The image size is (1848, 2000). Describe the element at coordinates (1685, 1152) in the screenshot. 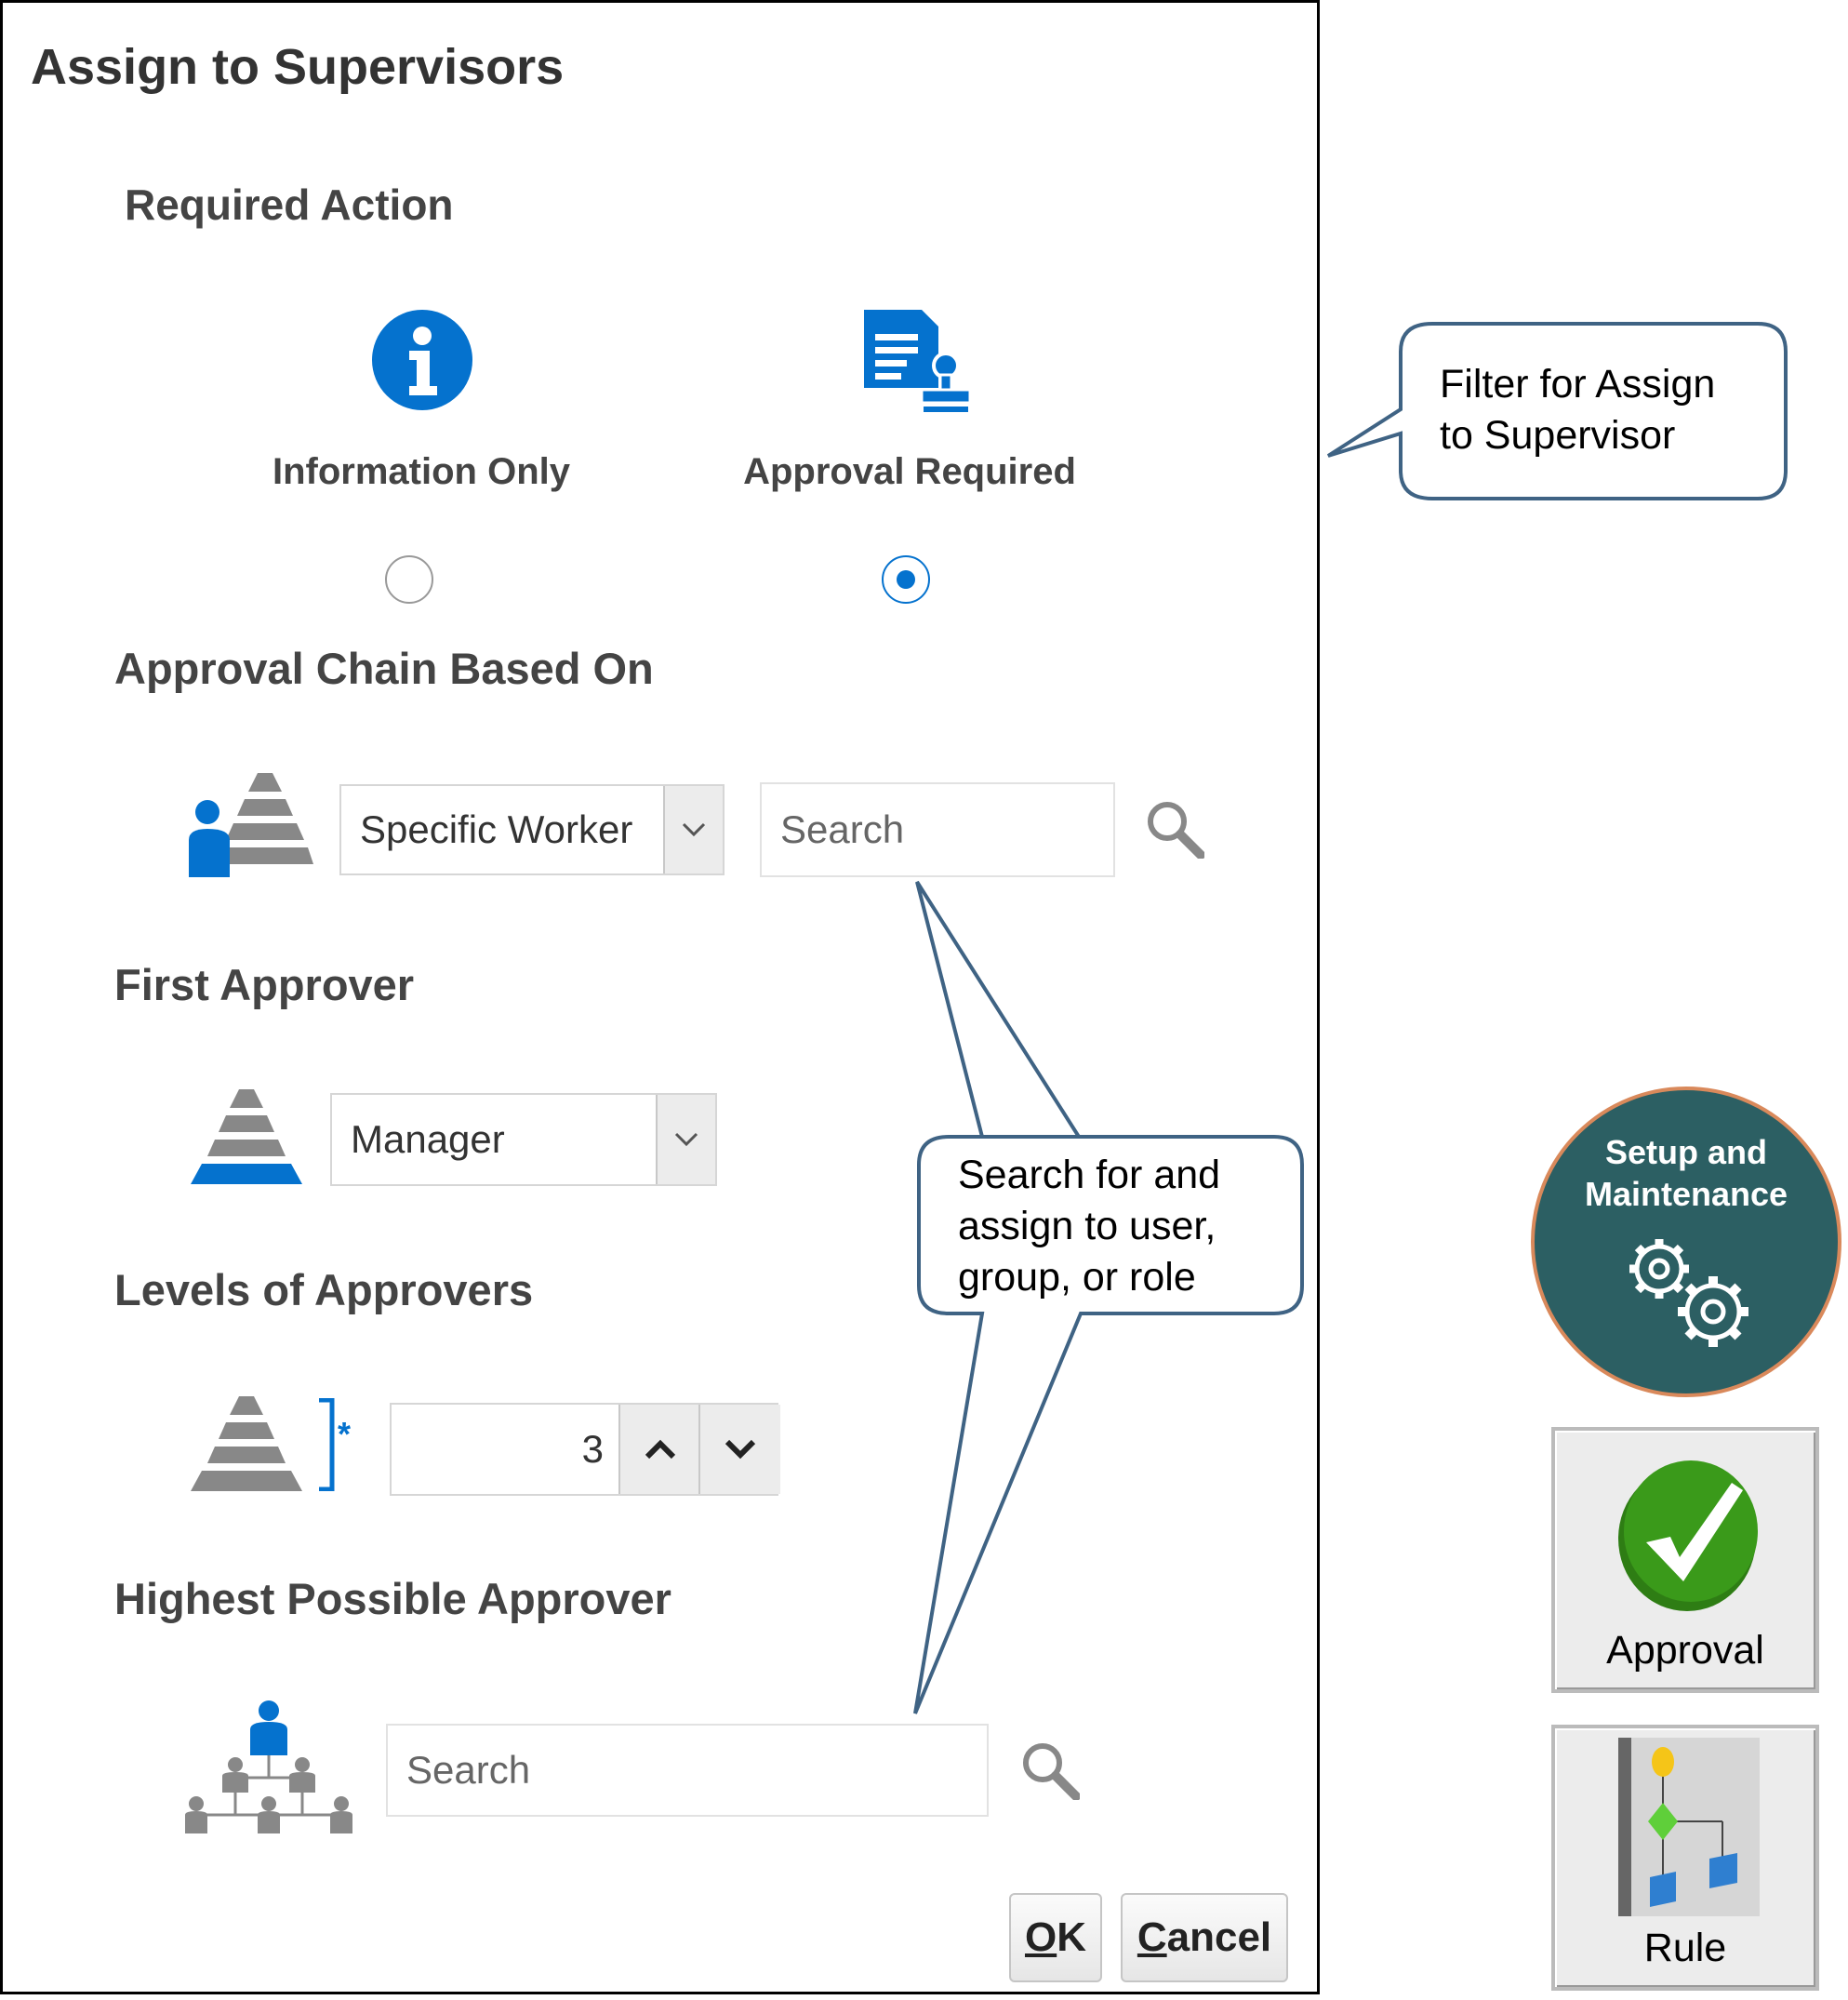

I see `setup-line1: Setup and` at that location.